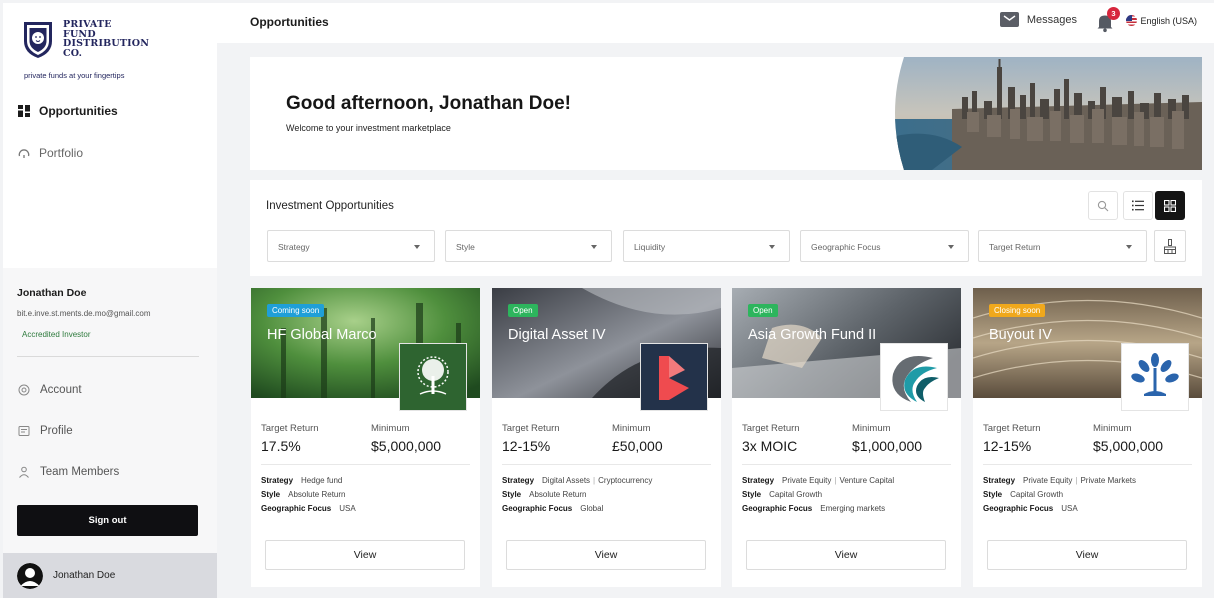  Describe the element at coordinates (818, 480) in the screenshot. I see `strategy-row: Strategy Private Equity | Venture Capital` at that location.